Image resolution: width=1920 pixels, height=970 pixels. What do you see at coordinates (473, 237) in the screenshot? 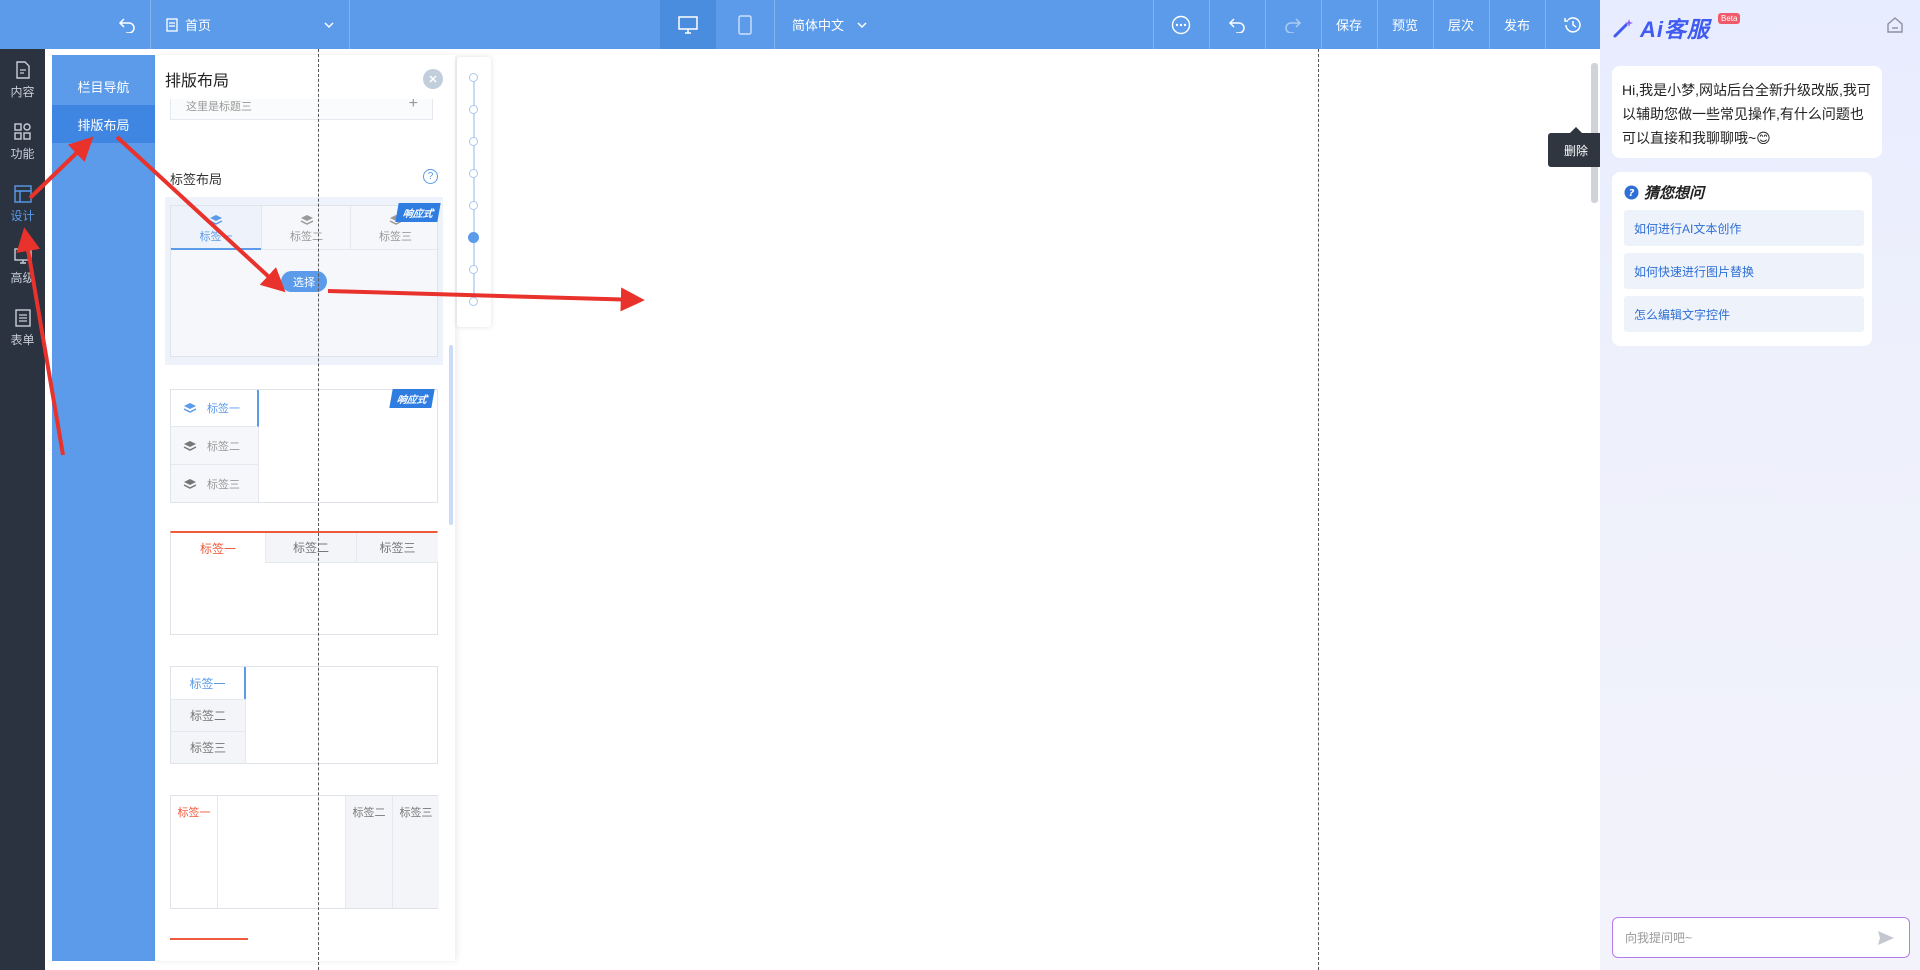
I see `slider-handle` at bounding box center [473, 237].